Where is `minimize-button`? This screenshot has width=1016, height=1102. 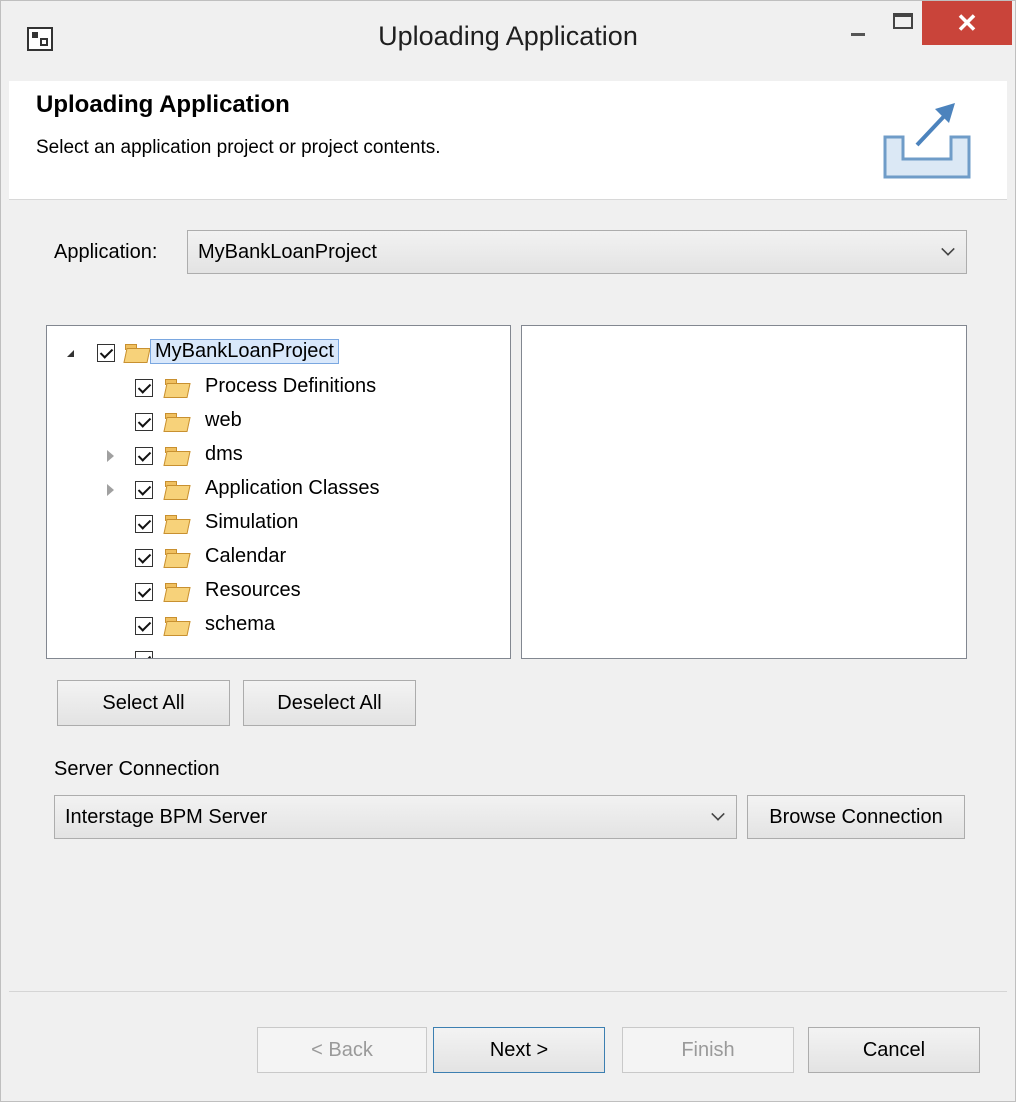
minimize-button is located at coordinates (858, 25).